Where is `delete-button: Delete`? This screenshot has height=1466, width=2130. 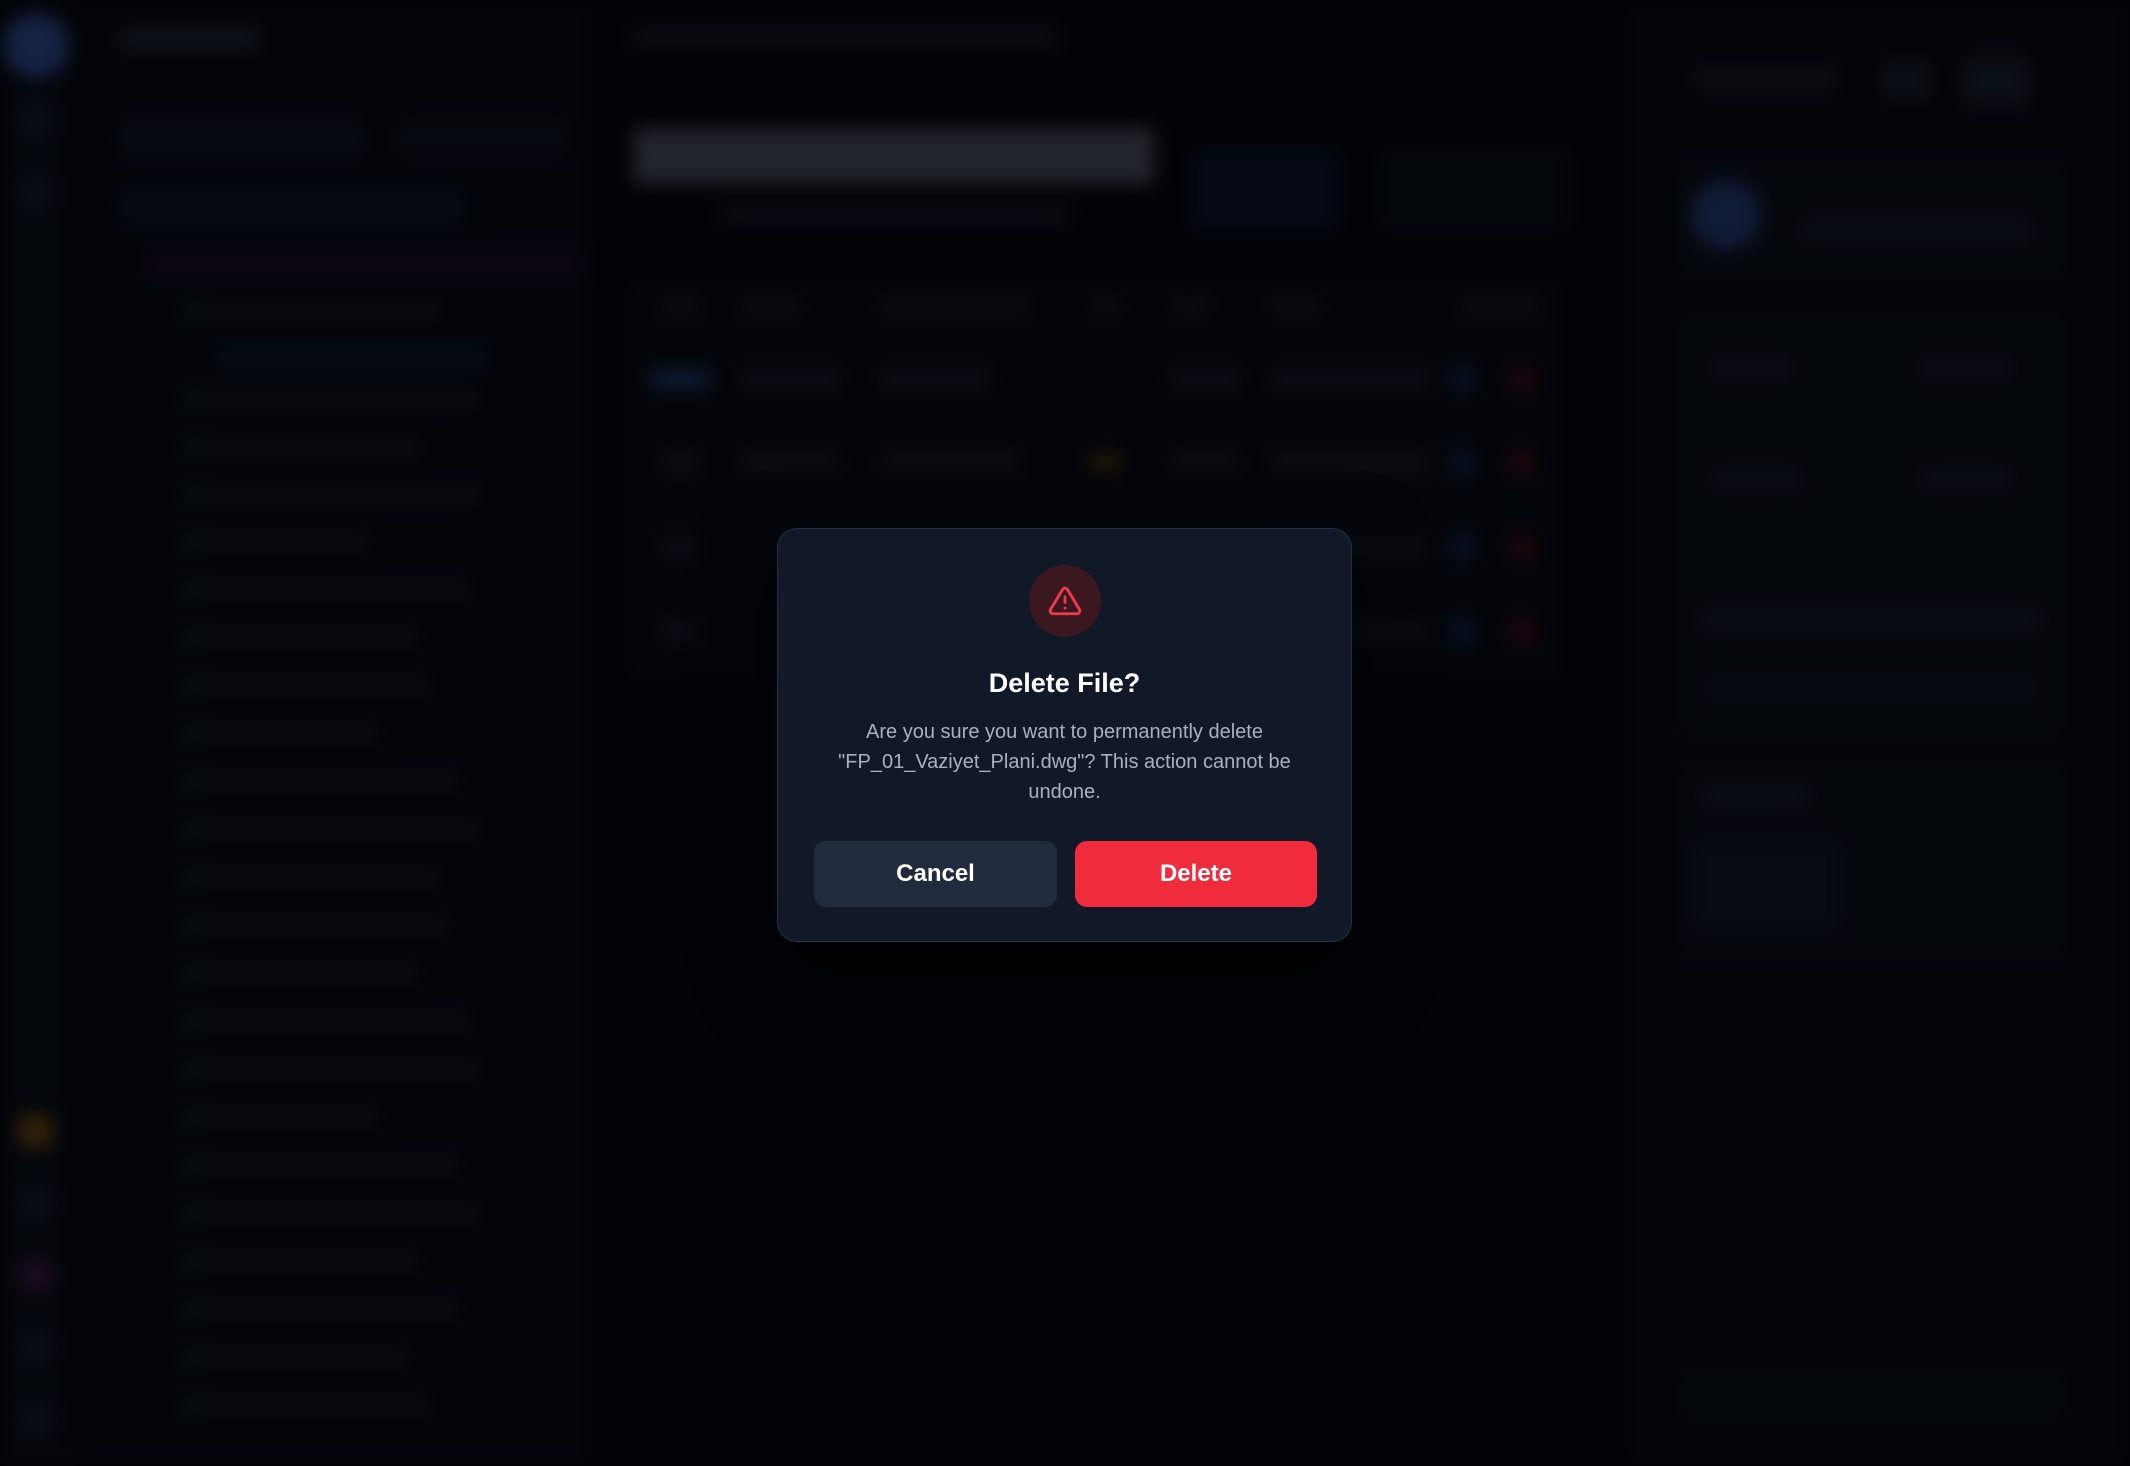
delete-button: Delete is located at coordinates (1196, 874).